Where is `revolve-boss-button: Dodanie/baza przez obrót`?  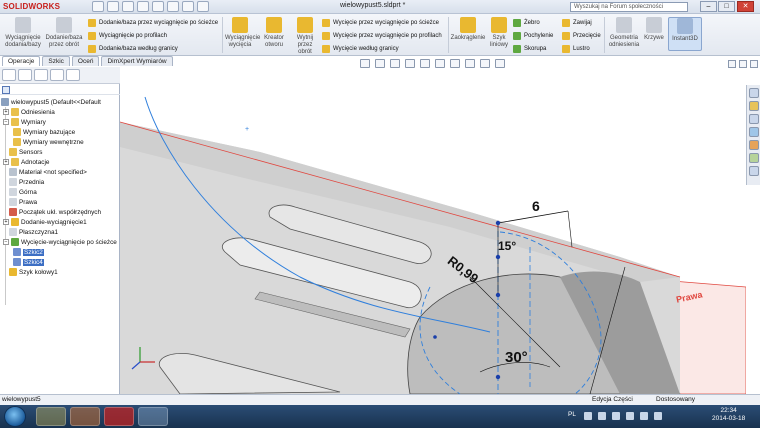
revolve-boss-button: Dodanie/baza przez obrót is located at coordinates (64, 33).